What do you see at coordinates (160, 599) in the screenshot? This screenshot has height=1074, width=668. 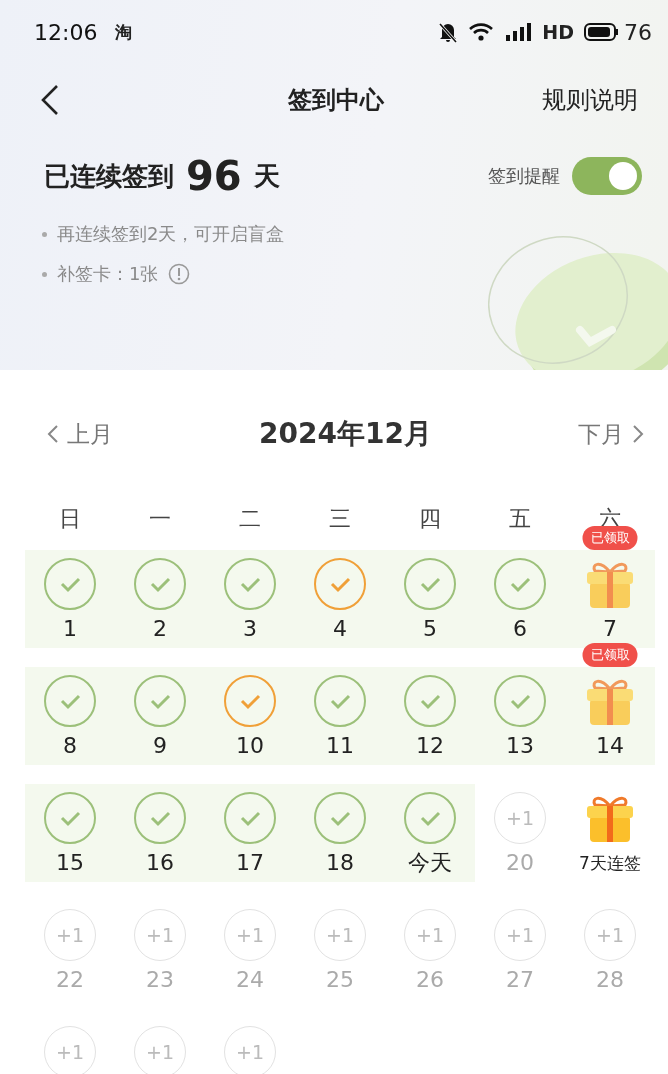 I see `streak-day-cell: 2` at bounding box center [160, 599].